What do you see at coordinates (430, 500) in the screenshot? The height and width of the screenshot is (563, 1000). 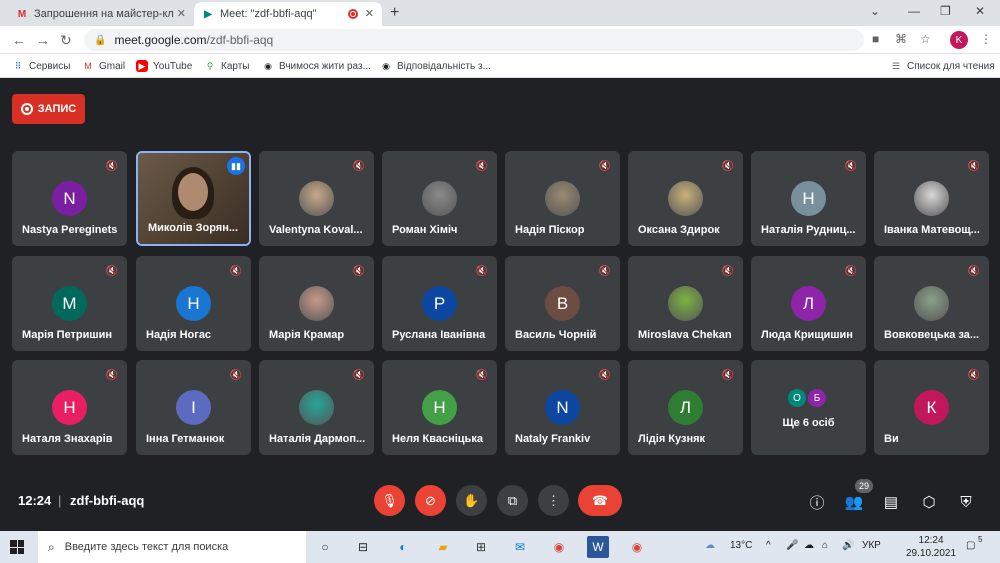 I see `camera-off-button: ⊘` at bounding box center [430, 500].